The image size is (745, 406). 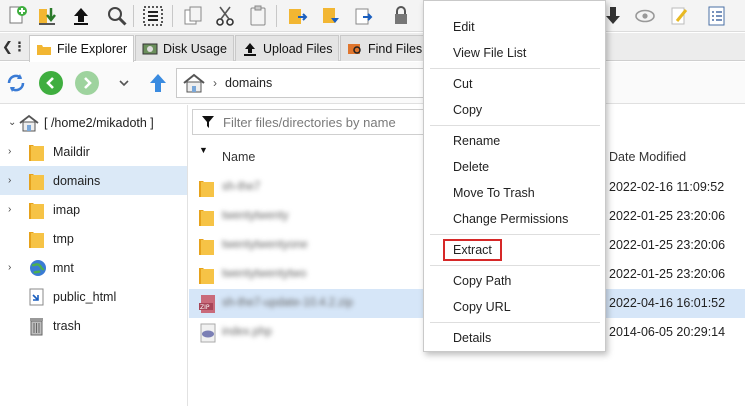 I want to click on collapse-icon: ⌄, so click(x=13, y=122).